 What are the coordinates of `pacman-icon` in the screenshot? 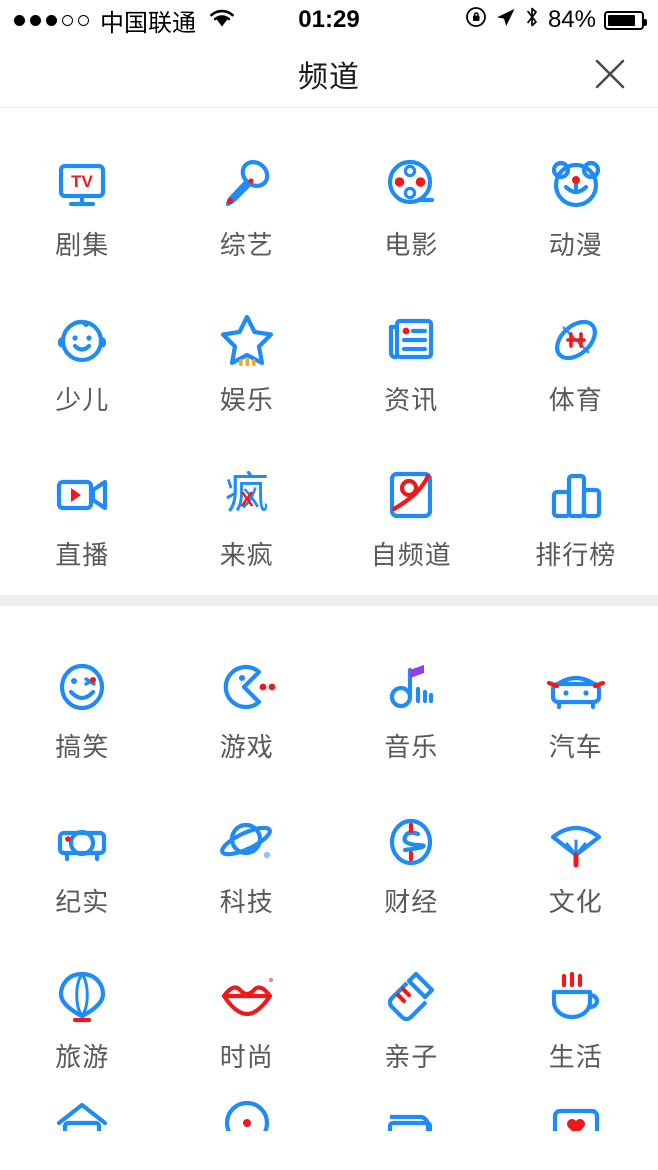 It's located at (247, 687).